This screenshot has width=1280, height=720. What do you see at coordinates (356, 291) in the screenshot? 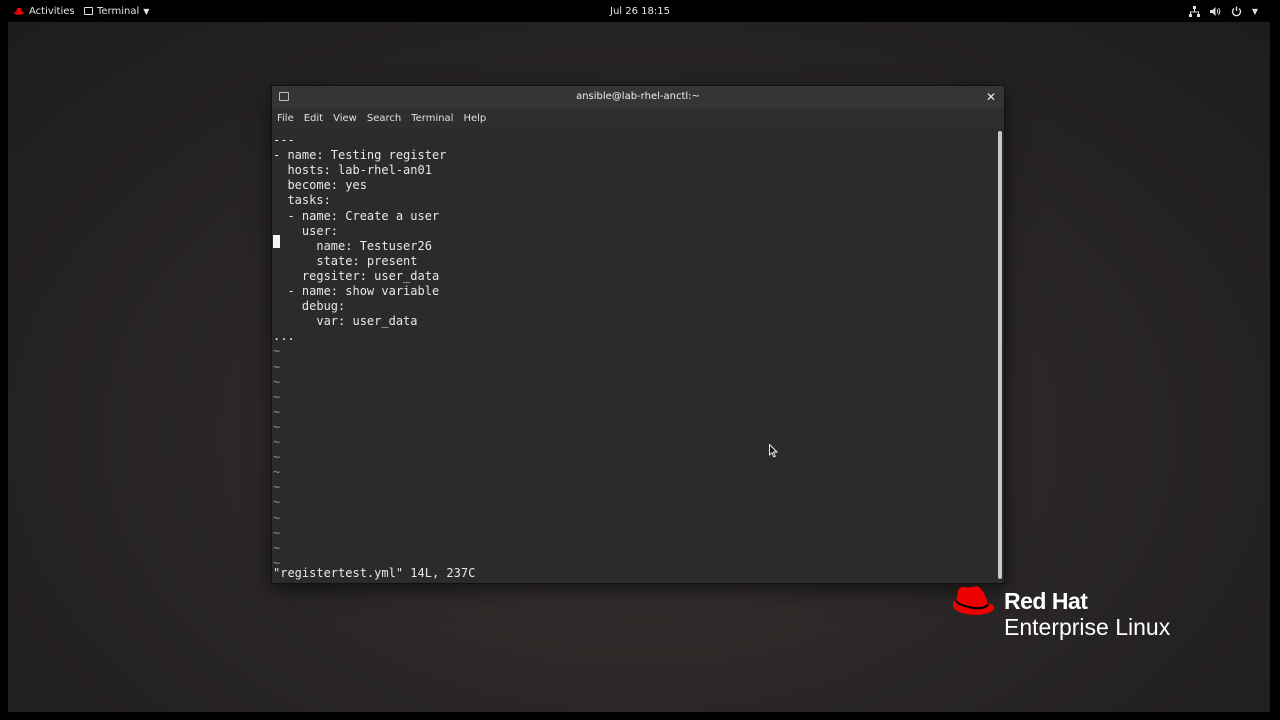
I see `code-line: - name: show variable` at bounding box center [356, 291].